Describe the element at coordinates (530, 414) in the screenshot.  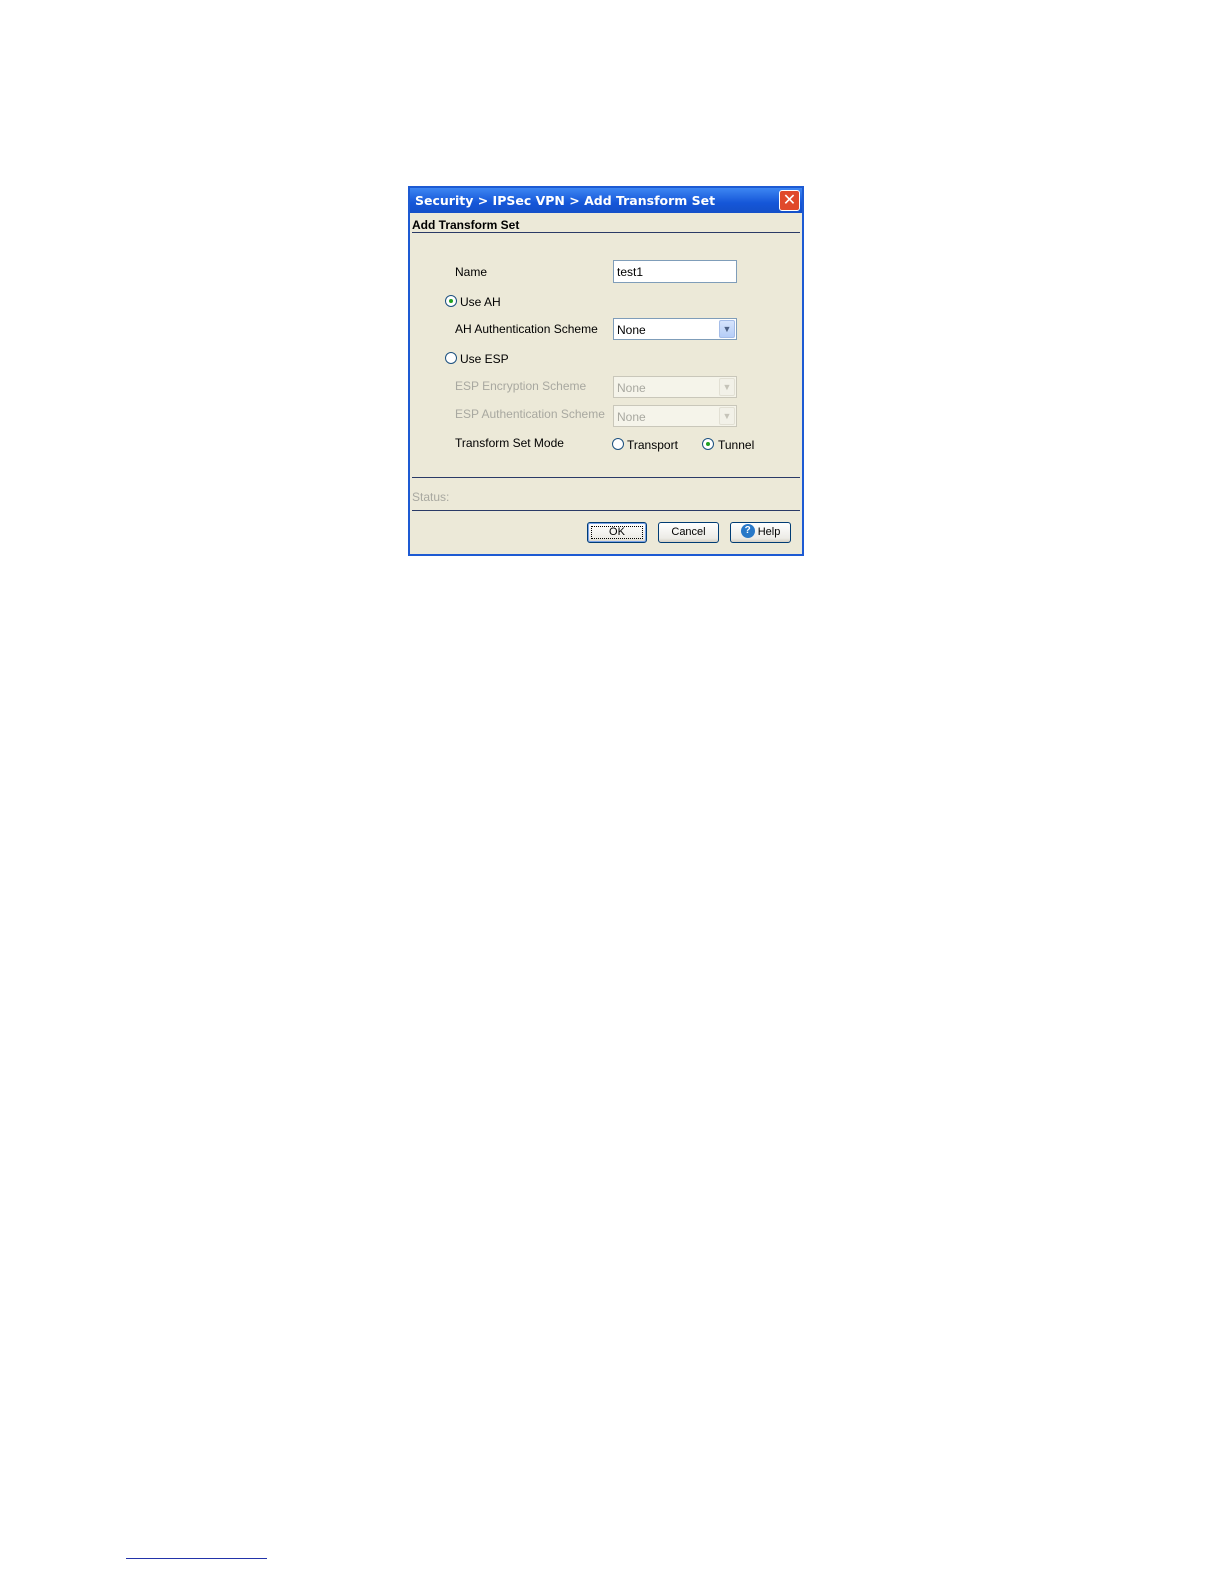
I see `esp-auth-scheme-label: ESP Authentication Scheme` at that location.